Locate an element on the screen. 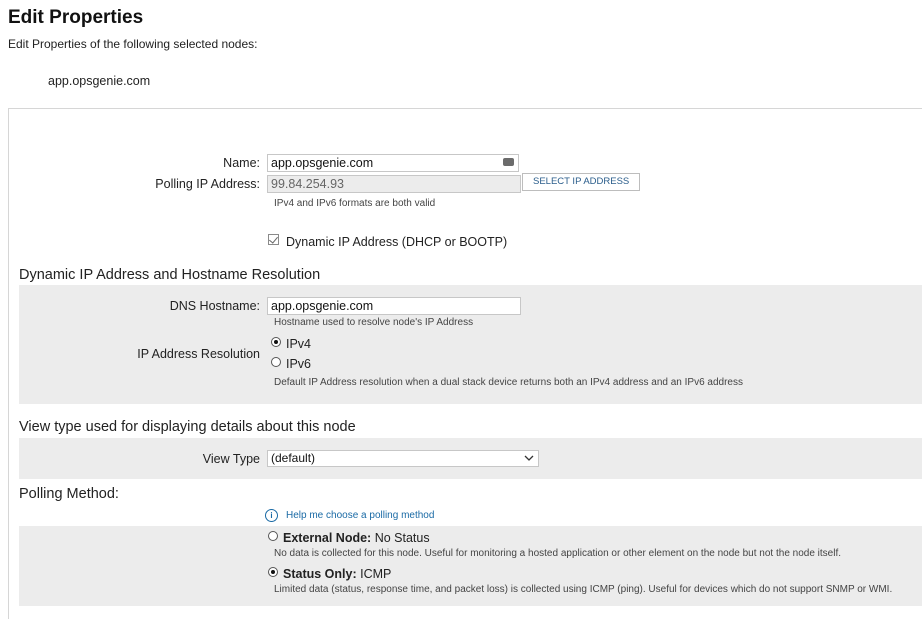 Image resolution: width=922 pixels, height=619 pixels. dns-hostname-value: app.opsgenie.com is located at coordinates (322, 306).